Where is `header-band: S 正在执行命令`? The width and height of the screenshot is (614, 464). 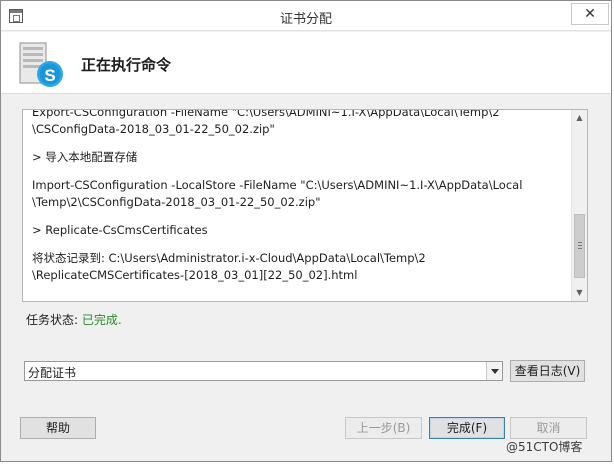
header-band: S 正在执行命令 is located at coordinates (306, 63).